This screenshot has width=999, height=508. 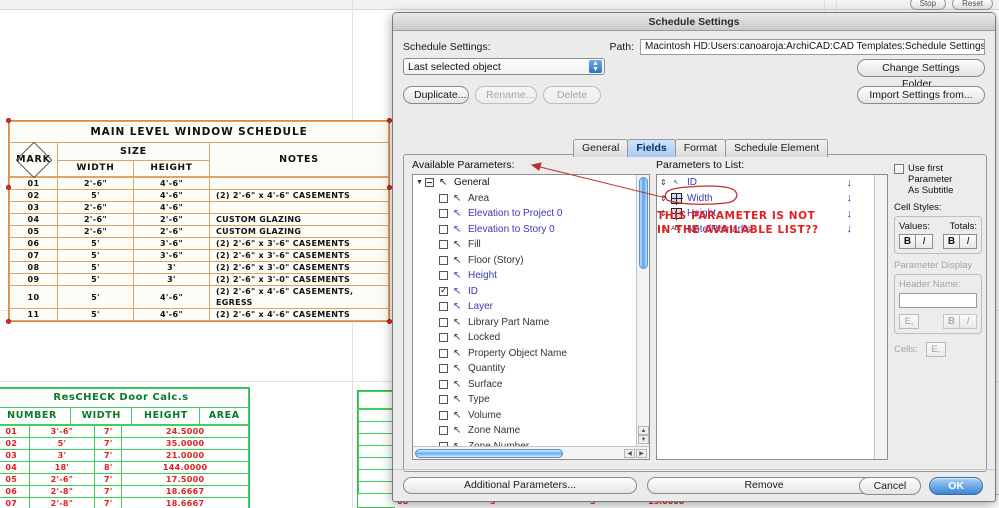 What do you see at coordinates (643, 430) in the screenshot?
I see `scroll-up-icon: ▲` at bounding box center [643, 430].